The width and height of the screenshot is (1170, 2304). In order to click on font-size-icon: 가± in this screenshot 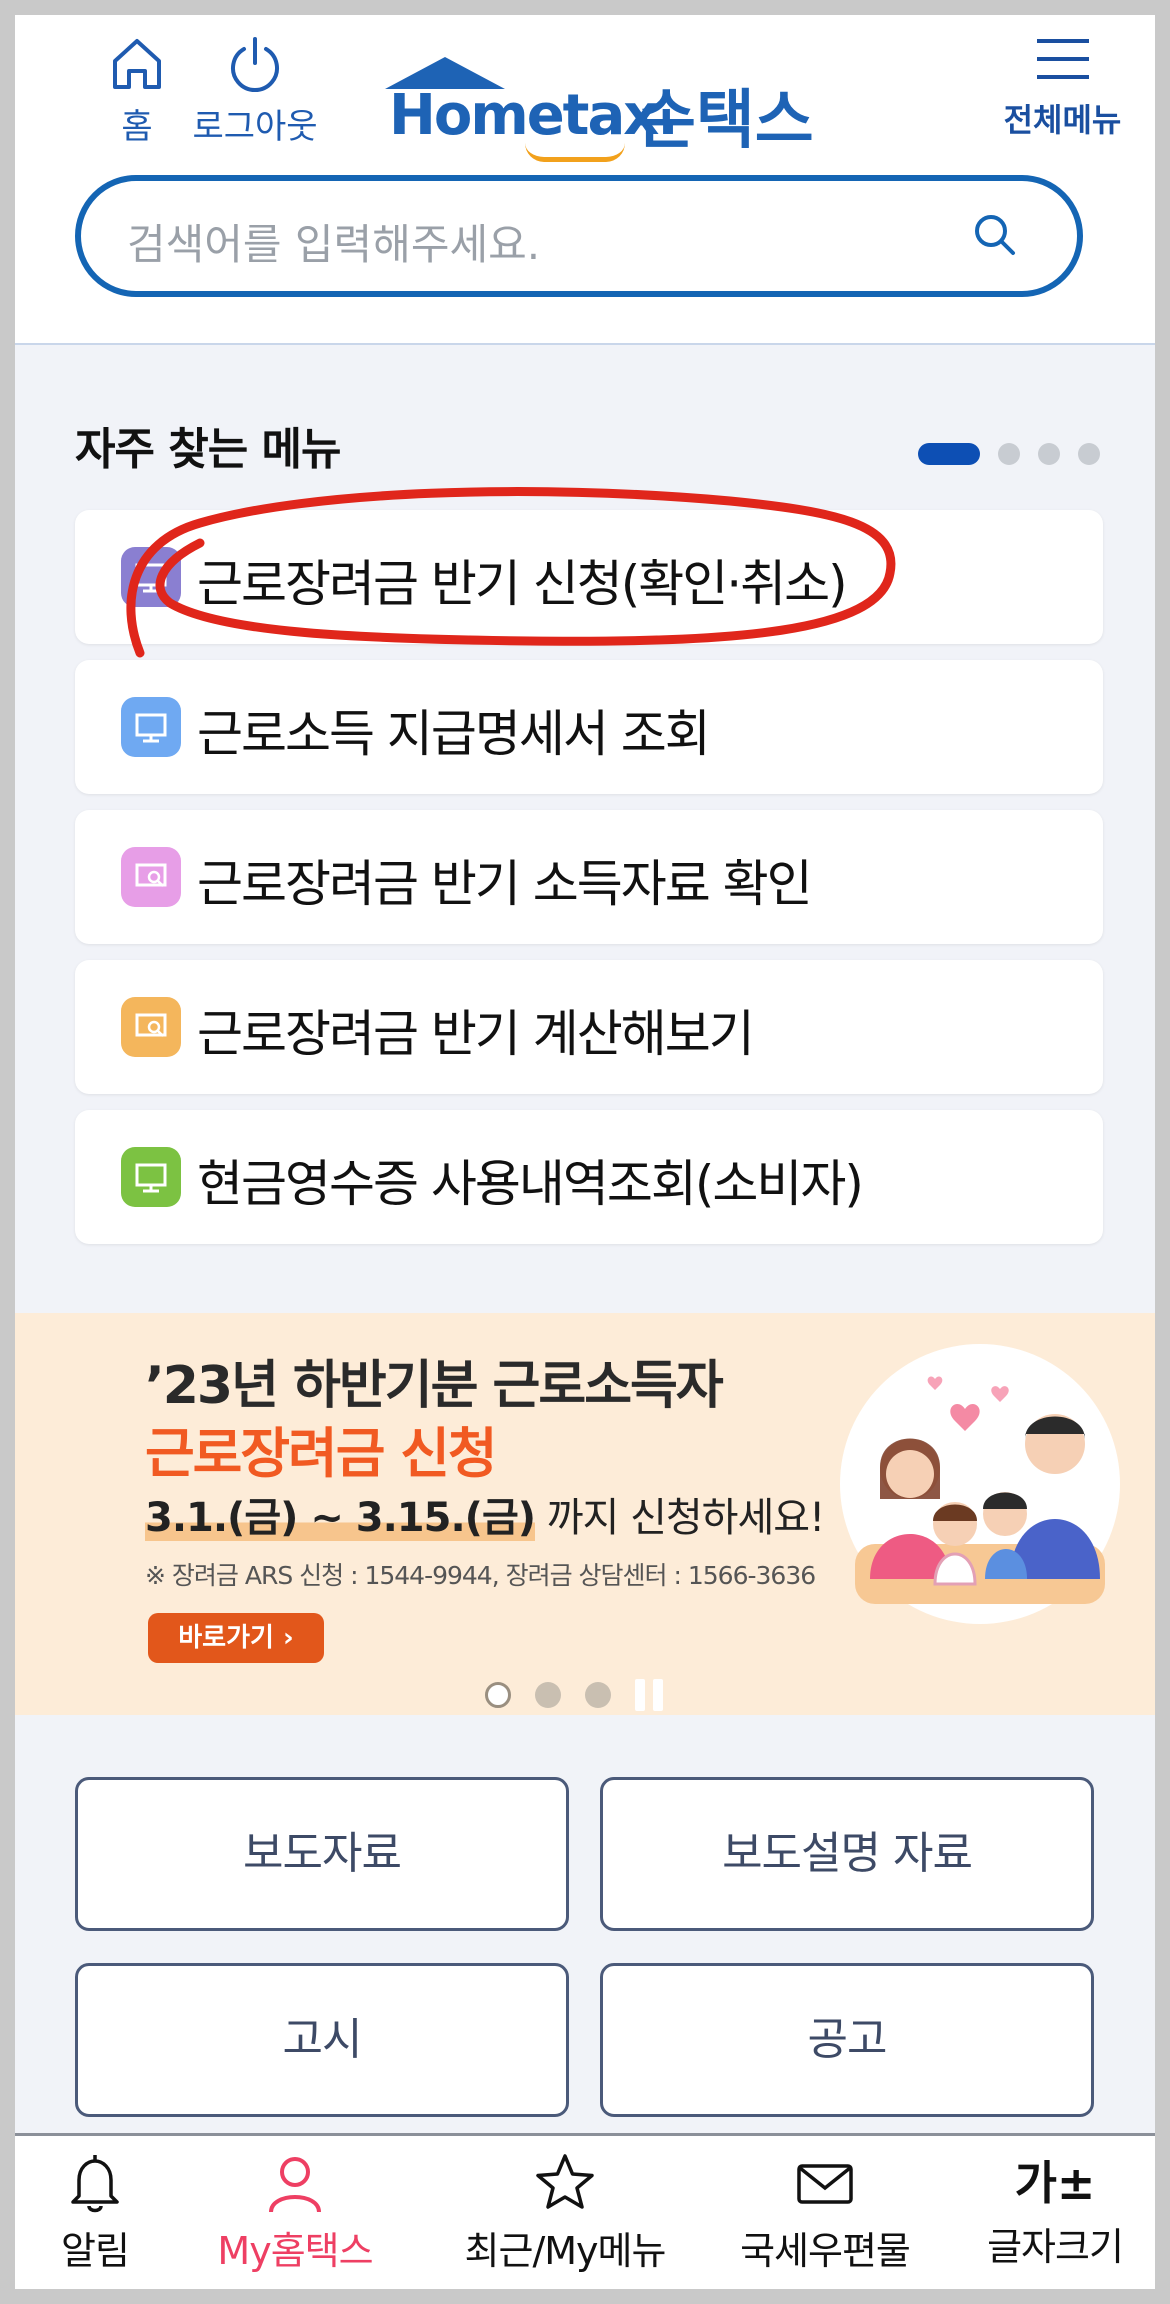, I will do `click(1055, 2183)`.